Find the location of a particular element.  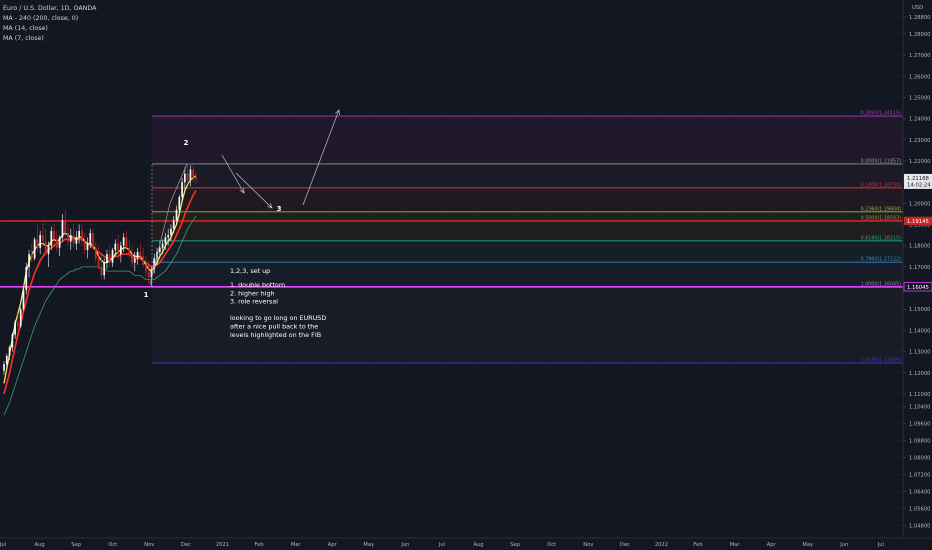

note-line: levels highlighted on the FIB is located at coordinates (275, 335).